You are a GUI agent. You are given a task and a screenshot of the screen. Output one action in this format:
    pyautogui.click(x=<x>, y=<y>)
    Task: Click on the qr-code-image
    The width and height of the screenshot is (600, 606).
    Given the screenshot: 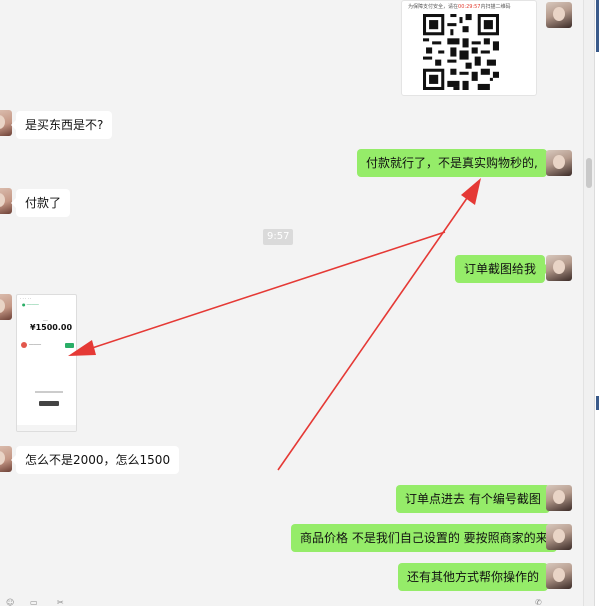 What is the action you would take?
    pyautogui.click(x=461, y=52)
    